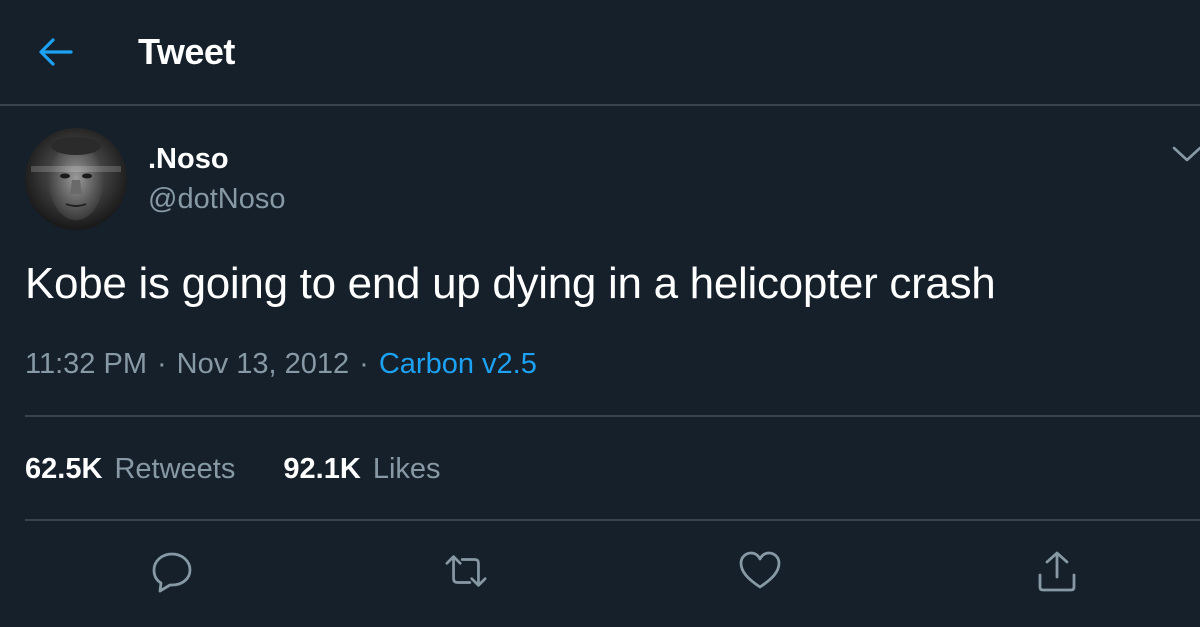 This screenshot has width=1200, height=627. I want to click on chevron-down-icon, so click(1186, 154).